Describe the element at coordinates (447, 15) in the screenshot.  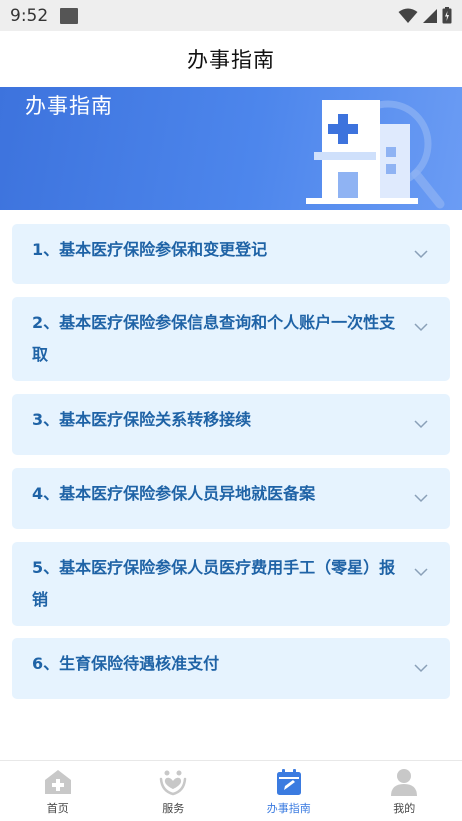
I see `battery-icon` at that location.